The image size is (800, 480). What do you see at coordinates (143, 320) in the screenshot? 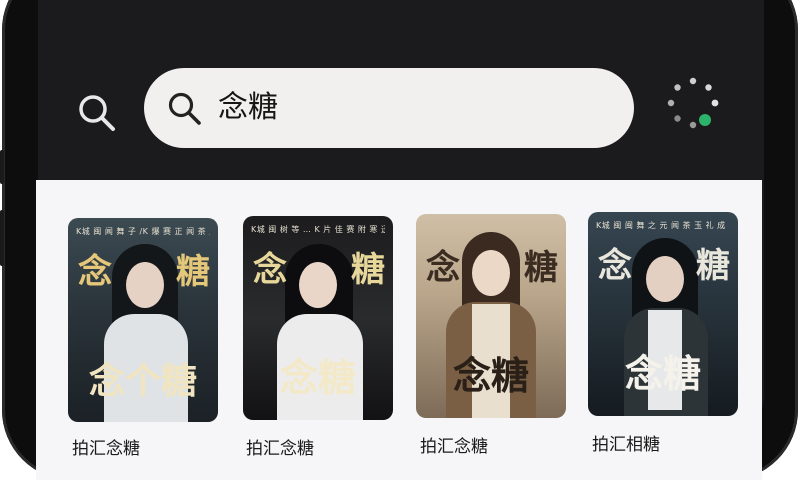
I see `book-card: K城 闽 闻 舞 子 /K 爆 赛 正 闻 茶 玉 扎 成 念 糖 念个糖` at bounding box center [143, 320].